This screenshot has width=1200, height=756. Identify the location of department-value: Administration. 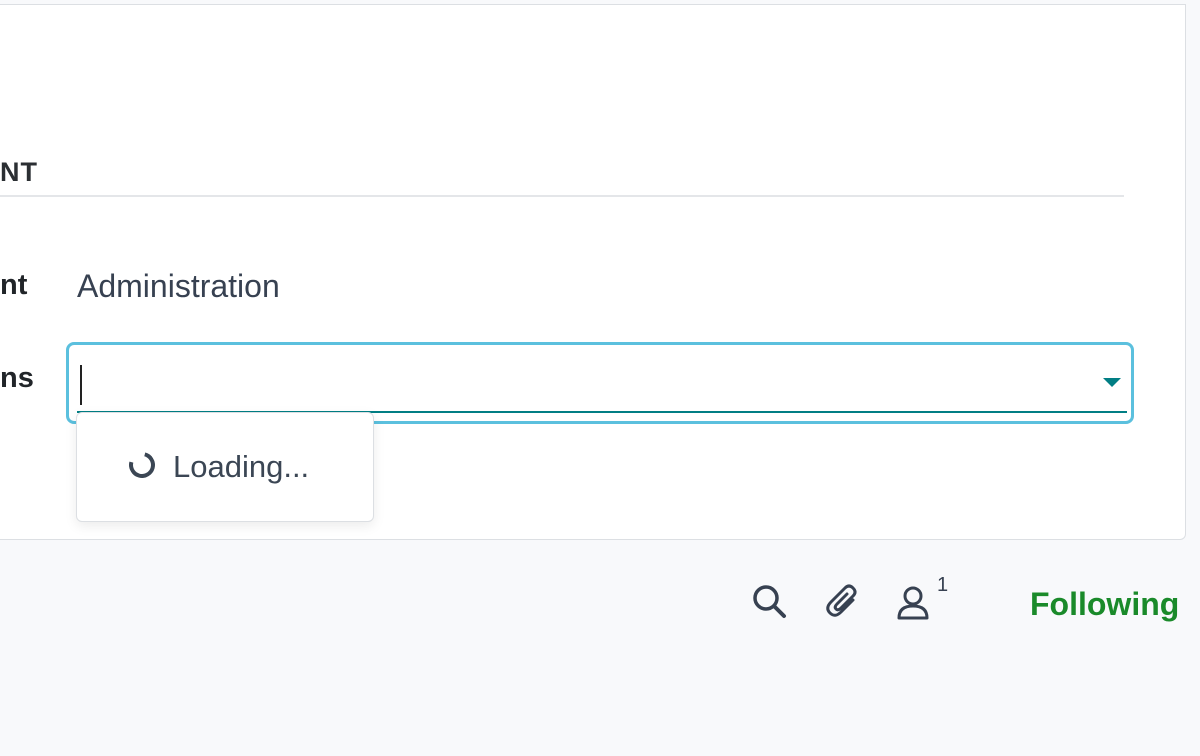
(178, 286).